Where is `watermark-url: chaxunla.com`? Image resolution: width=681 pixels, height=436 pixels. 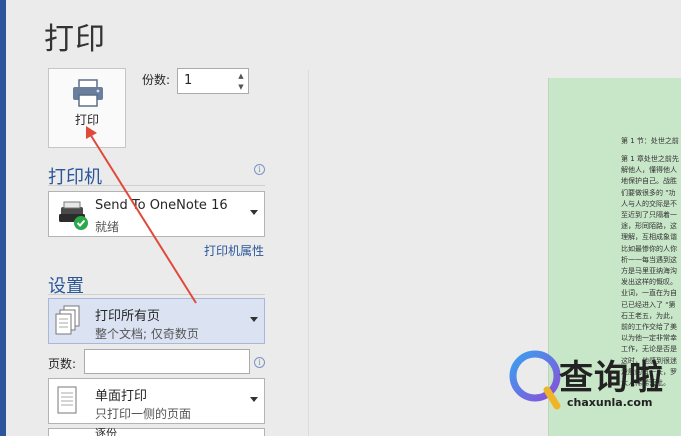
watermark-url: chaxunla.com is located at coordinates (610, 402).